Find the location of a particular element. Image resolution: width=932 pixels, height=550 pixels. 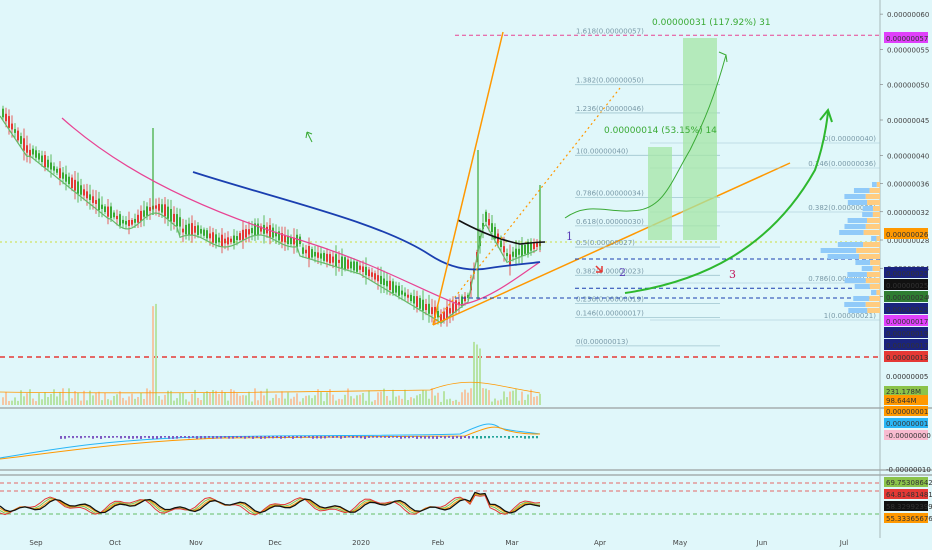

wave-label: 3 is located at coordinates (732, 274).